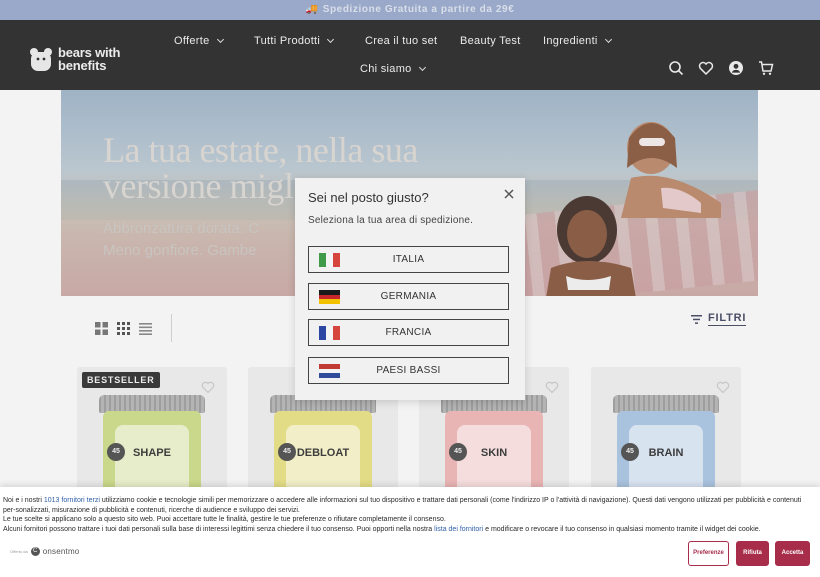  What do you see at coordinates (458, 529) in the screenshot?
I see `vendor-list-link: lista dei fornitori` at bounding box center [458, 529].